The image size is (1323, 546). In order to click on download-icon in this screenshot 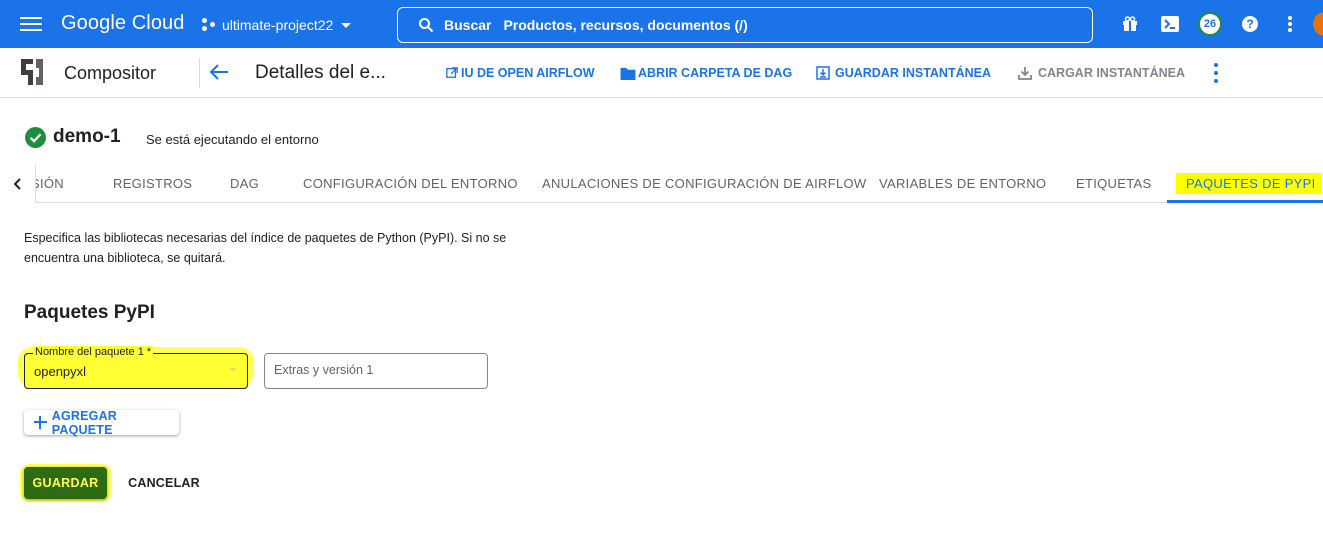, I will do `click(1025, 73)`.